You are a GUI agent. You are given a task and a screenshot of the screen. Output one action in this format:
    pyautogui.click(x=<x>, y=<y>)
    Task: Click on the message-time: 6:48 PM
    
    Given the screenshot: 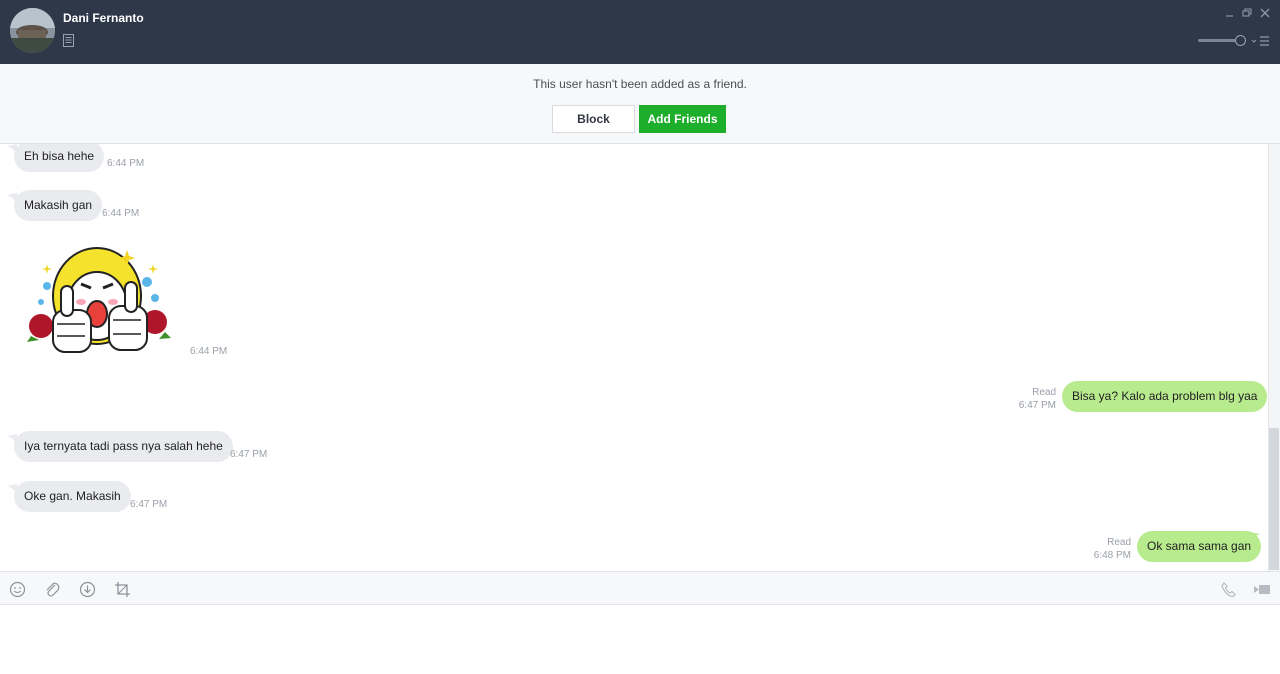 What is the action you would take?
    pyautogui.click(x=1112, y=555)
    